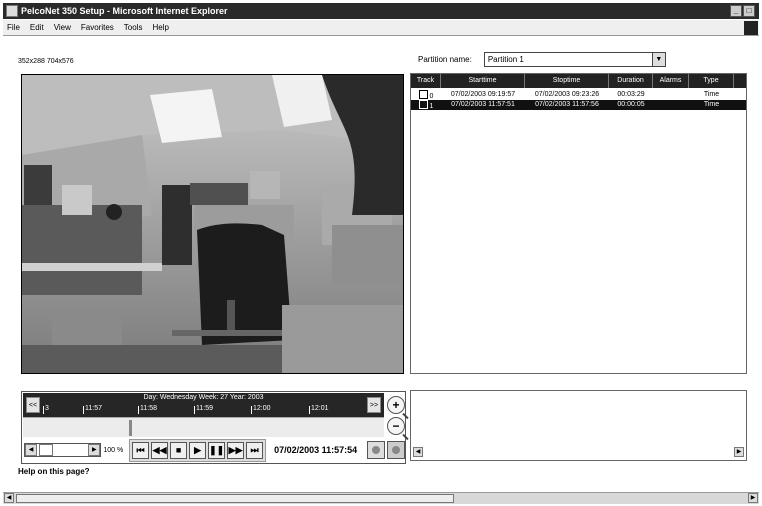 The height and width of the screenshot is (506, 762). What do you see at coordinates (445, 59) in the screenshot?
I see `partition-label: Partition name:` at bounding box center [445, 59].